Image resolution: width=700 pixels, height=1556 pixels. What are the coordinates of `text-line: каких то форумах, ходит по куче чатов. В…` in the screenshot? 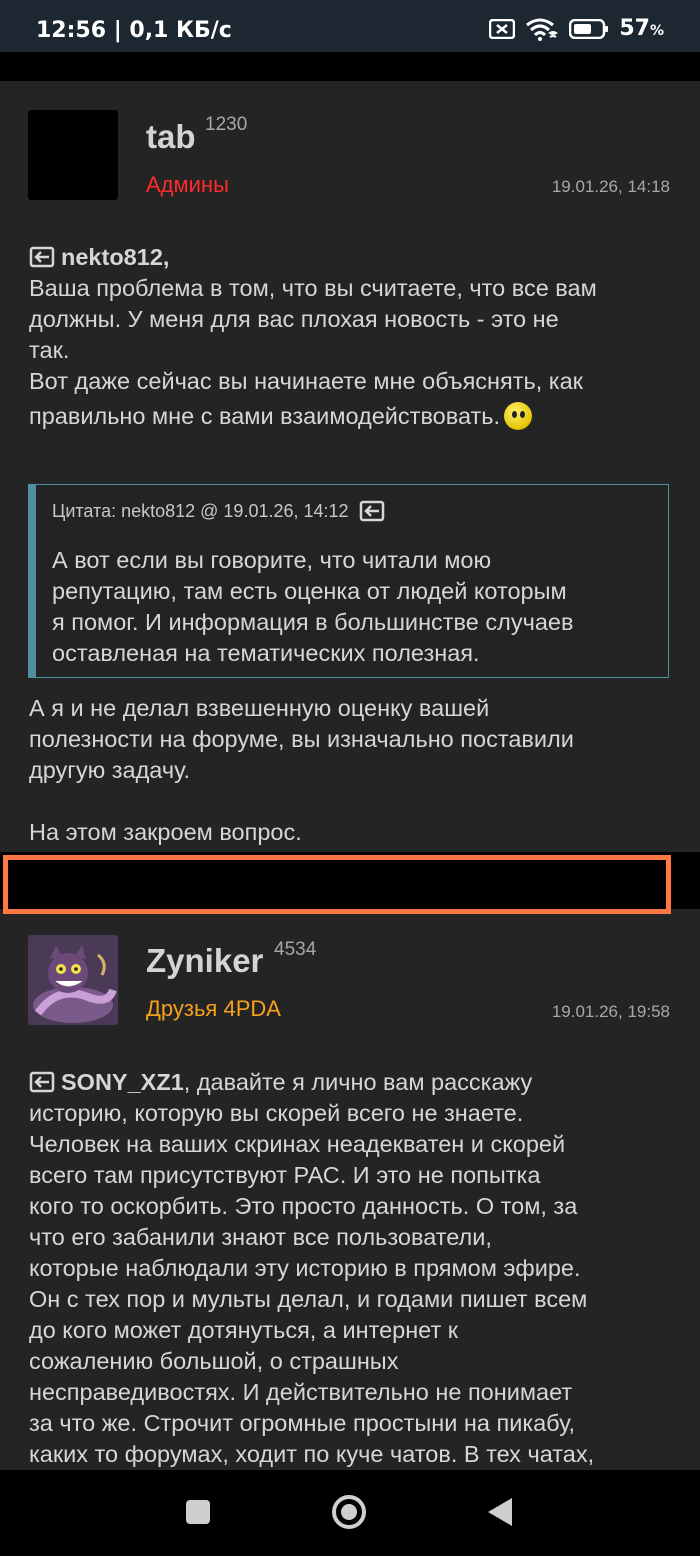 It's located at (312, 1454).